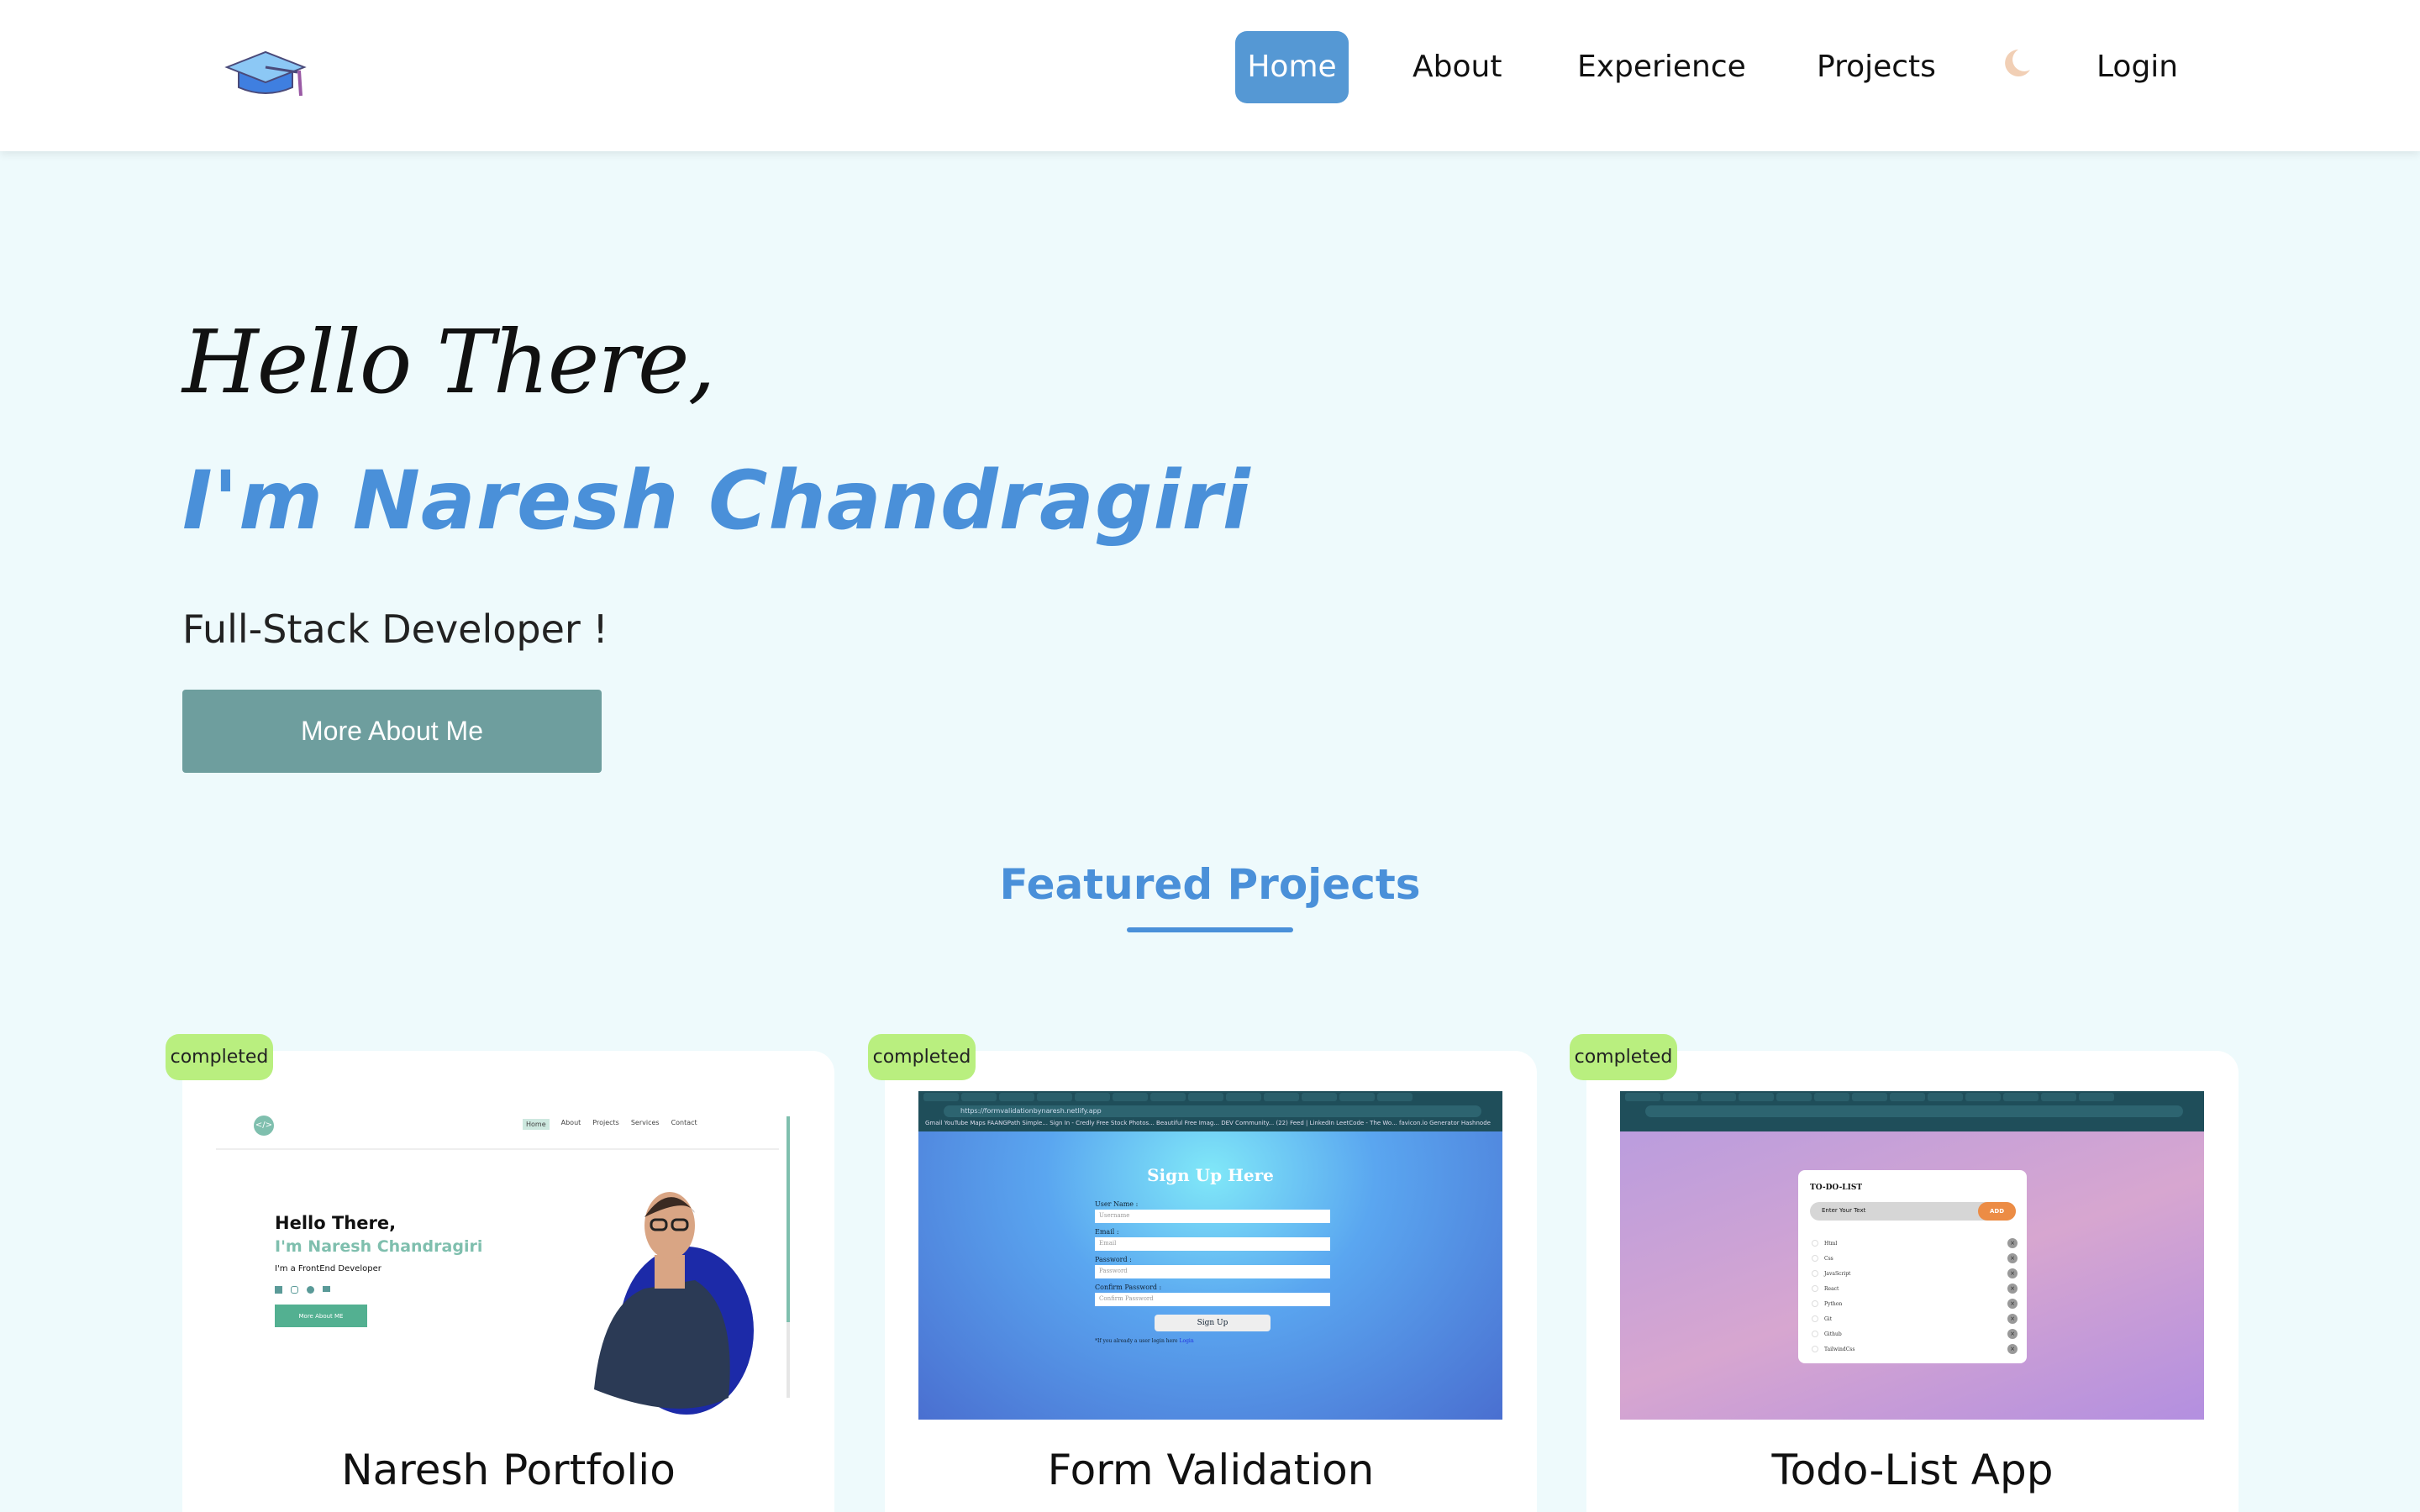 The image size is (2420, 1512). Describe the element at coordinates (684, 1122) in the screenshot. I see `preview-nav-item: Contact` at that location.